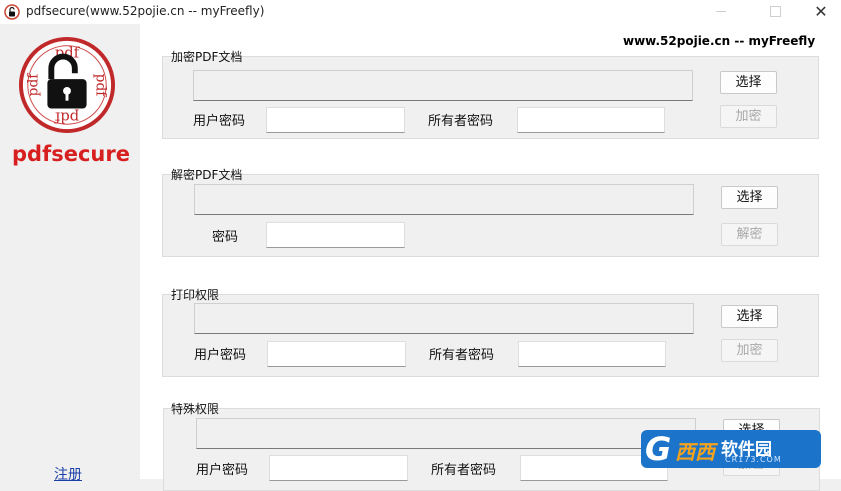  What do you see at coordinates (446, 433) in the screenshot?
I see `special-path-field` at bounding box center [446, 433].